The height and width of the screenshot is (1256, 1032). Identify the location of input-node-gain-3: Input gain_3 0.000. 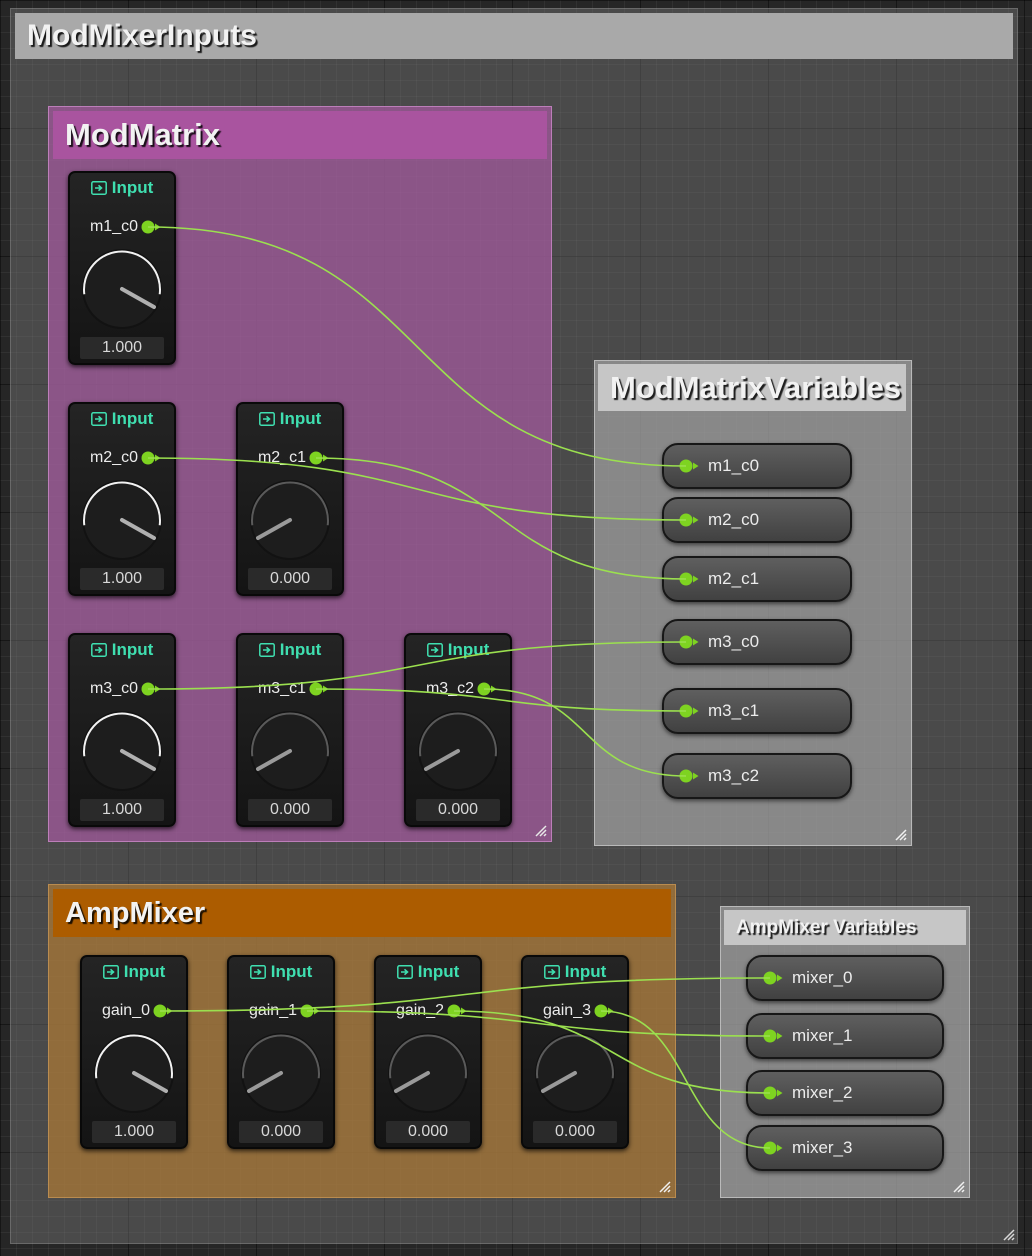
(575, 1052).